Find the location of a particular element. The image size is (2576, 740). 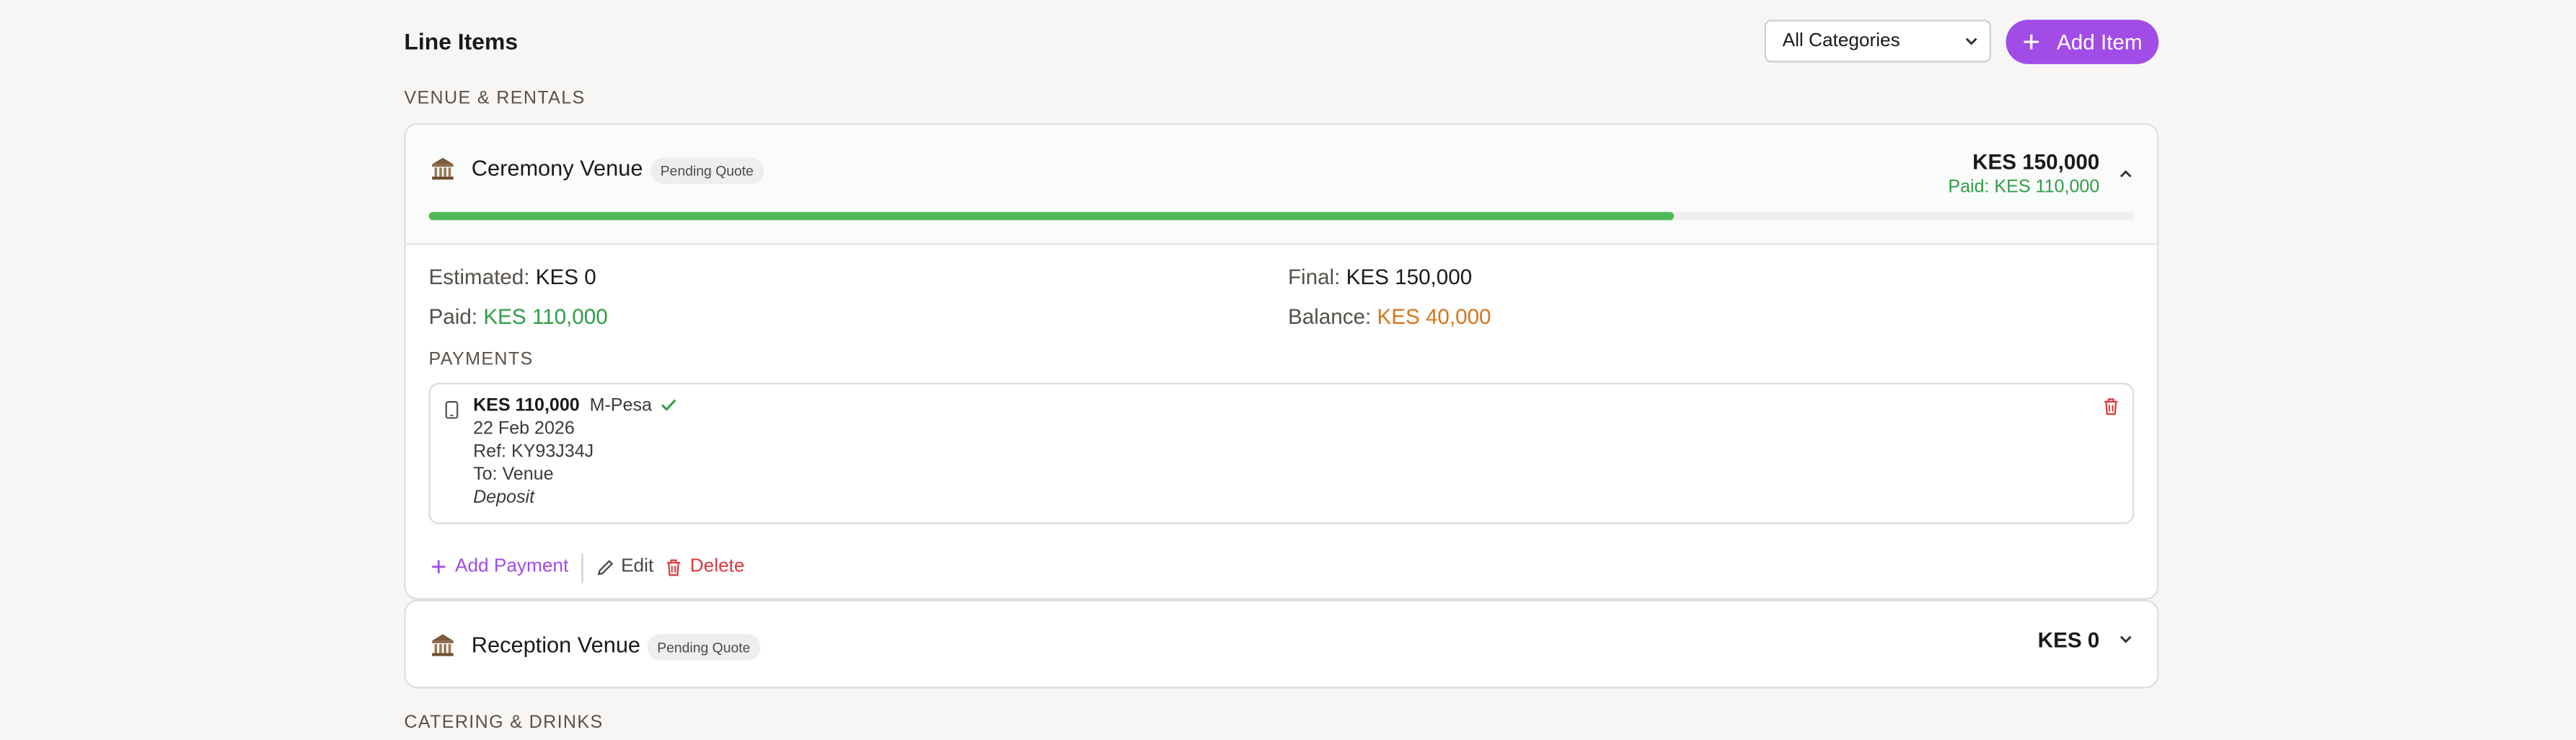

estimated-value: KES 0 is located at coordinates (565, 276).